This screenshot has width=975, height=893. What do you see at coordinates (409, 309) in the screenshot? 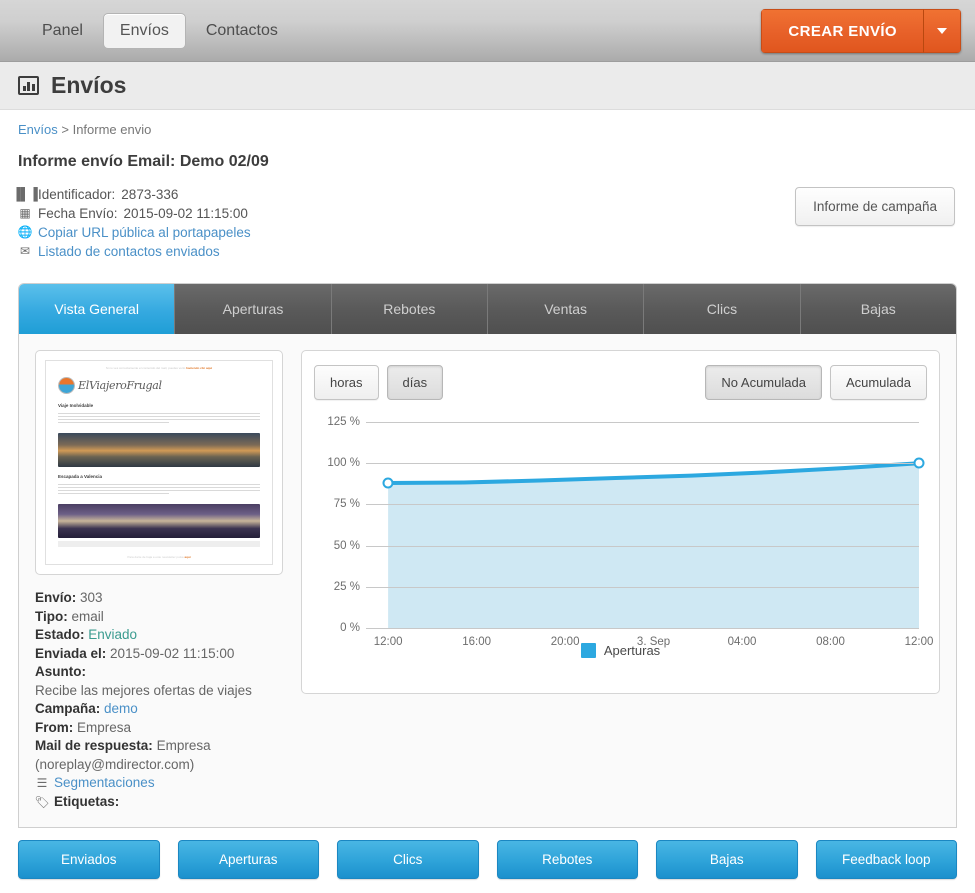
I see `tab-rebotes: Rebotes` at bounding box center [409, 309].